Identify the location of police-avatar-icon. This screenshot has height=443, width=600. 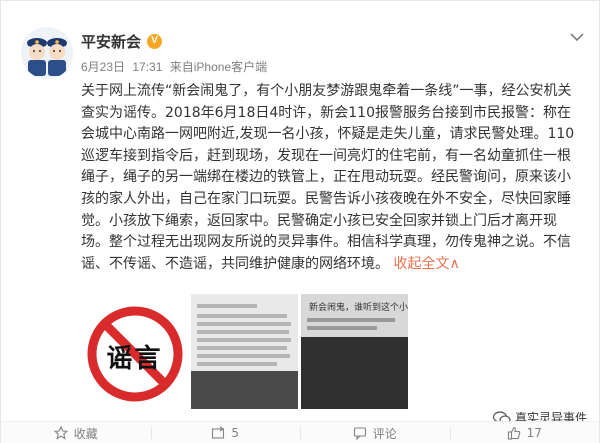
(47, 53).